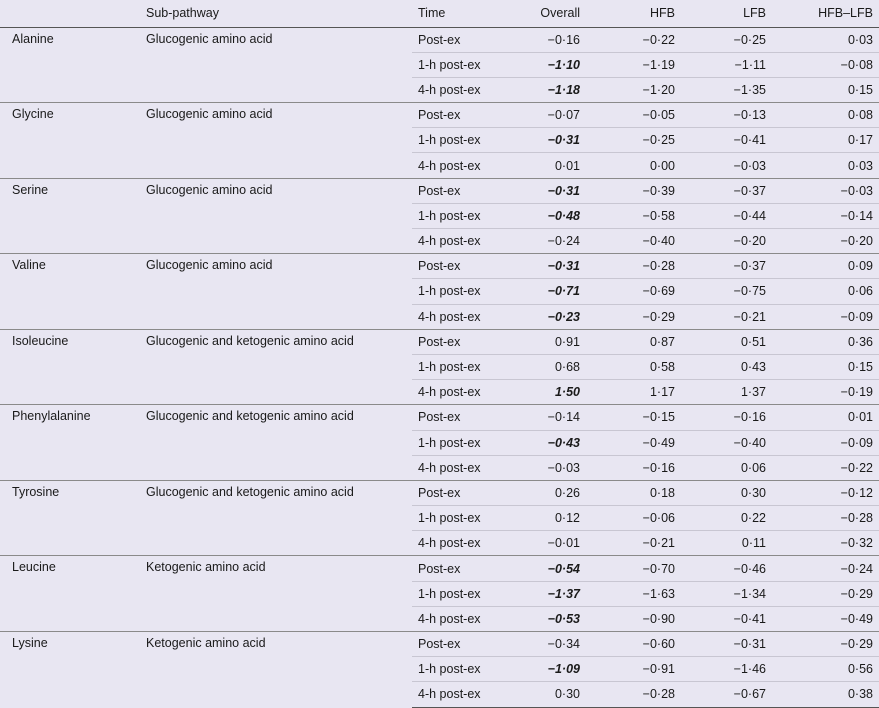 This screenshot has height=708, width=879. I want to click on overall-value: −0·03, so click(552, 467).